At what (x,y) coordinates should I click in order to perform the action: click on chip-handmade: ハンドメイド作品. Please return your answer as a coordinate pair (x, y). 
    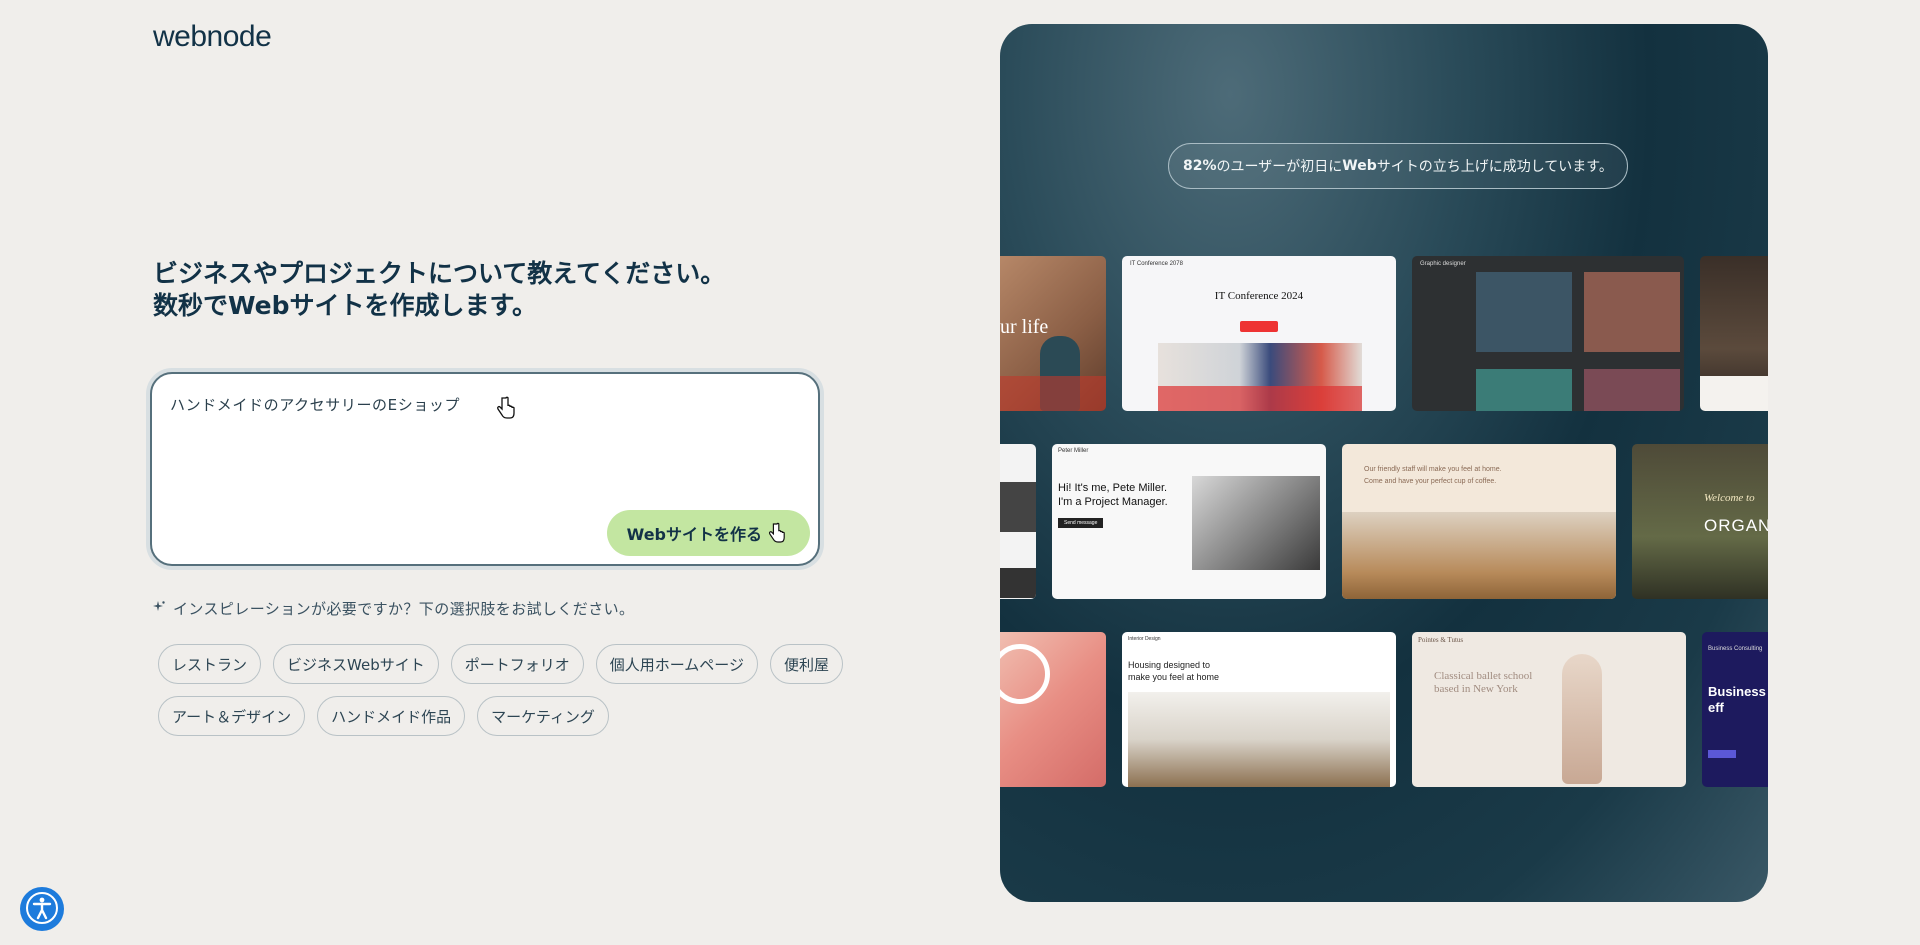
    Looking at the image, I should click on (391, 716).